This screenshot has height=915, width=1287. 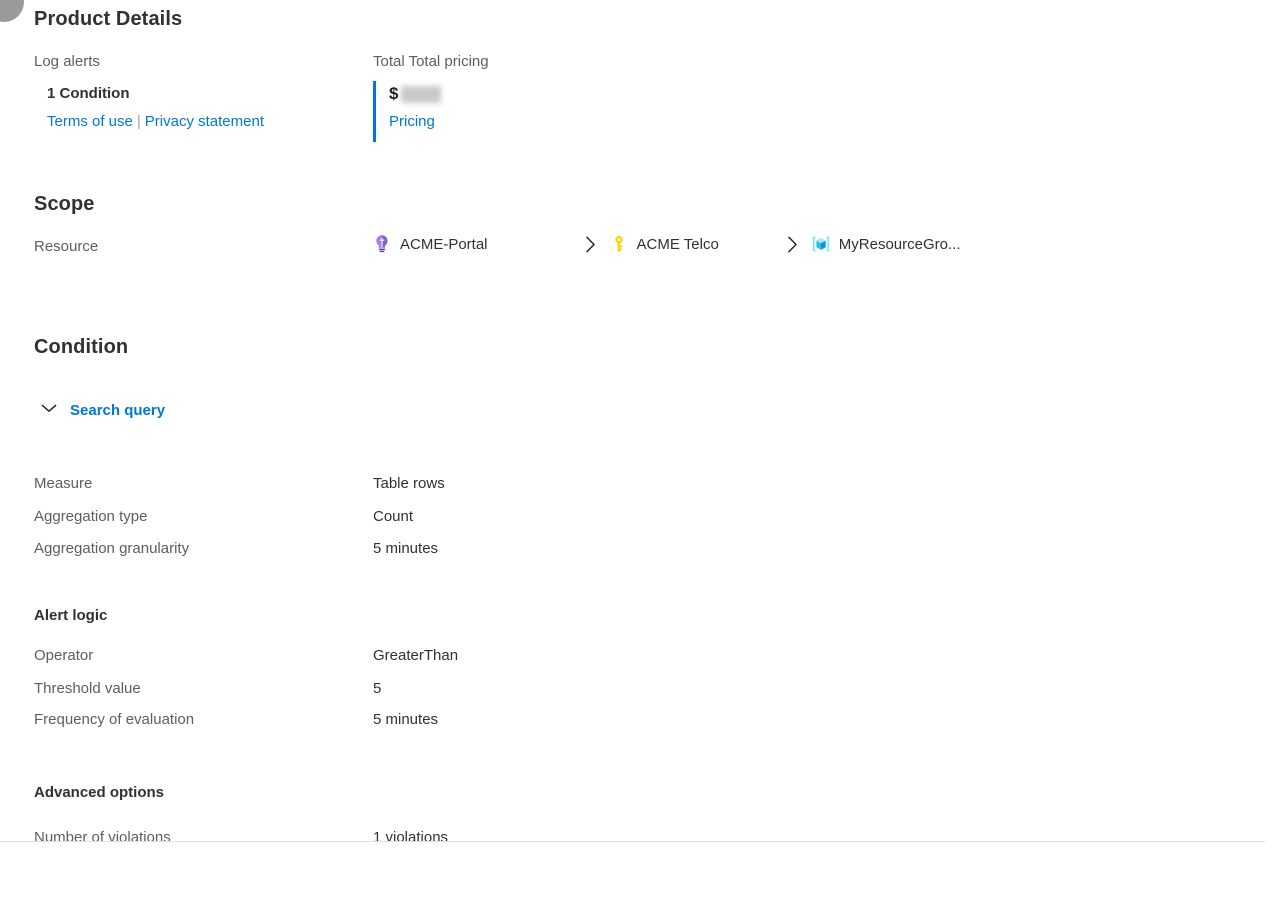 What do you see at coordinates (66, 246) in the screenshot?
I see `resource-label: Resource` at bounding box center [66, 246].